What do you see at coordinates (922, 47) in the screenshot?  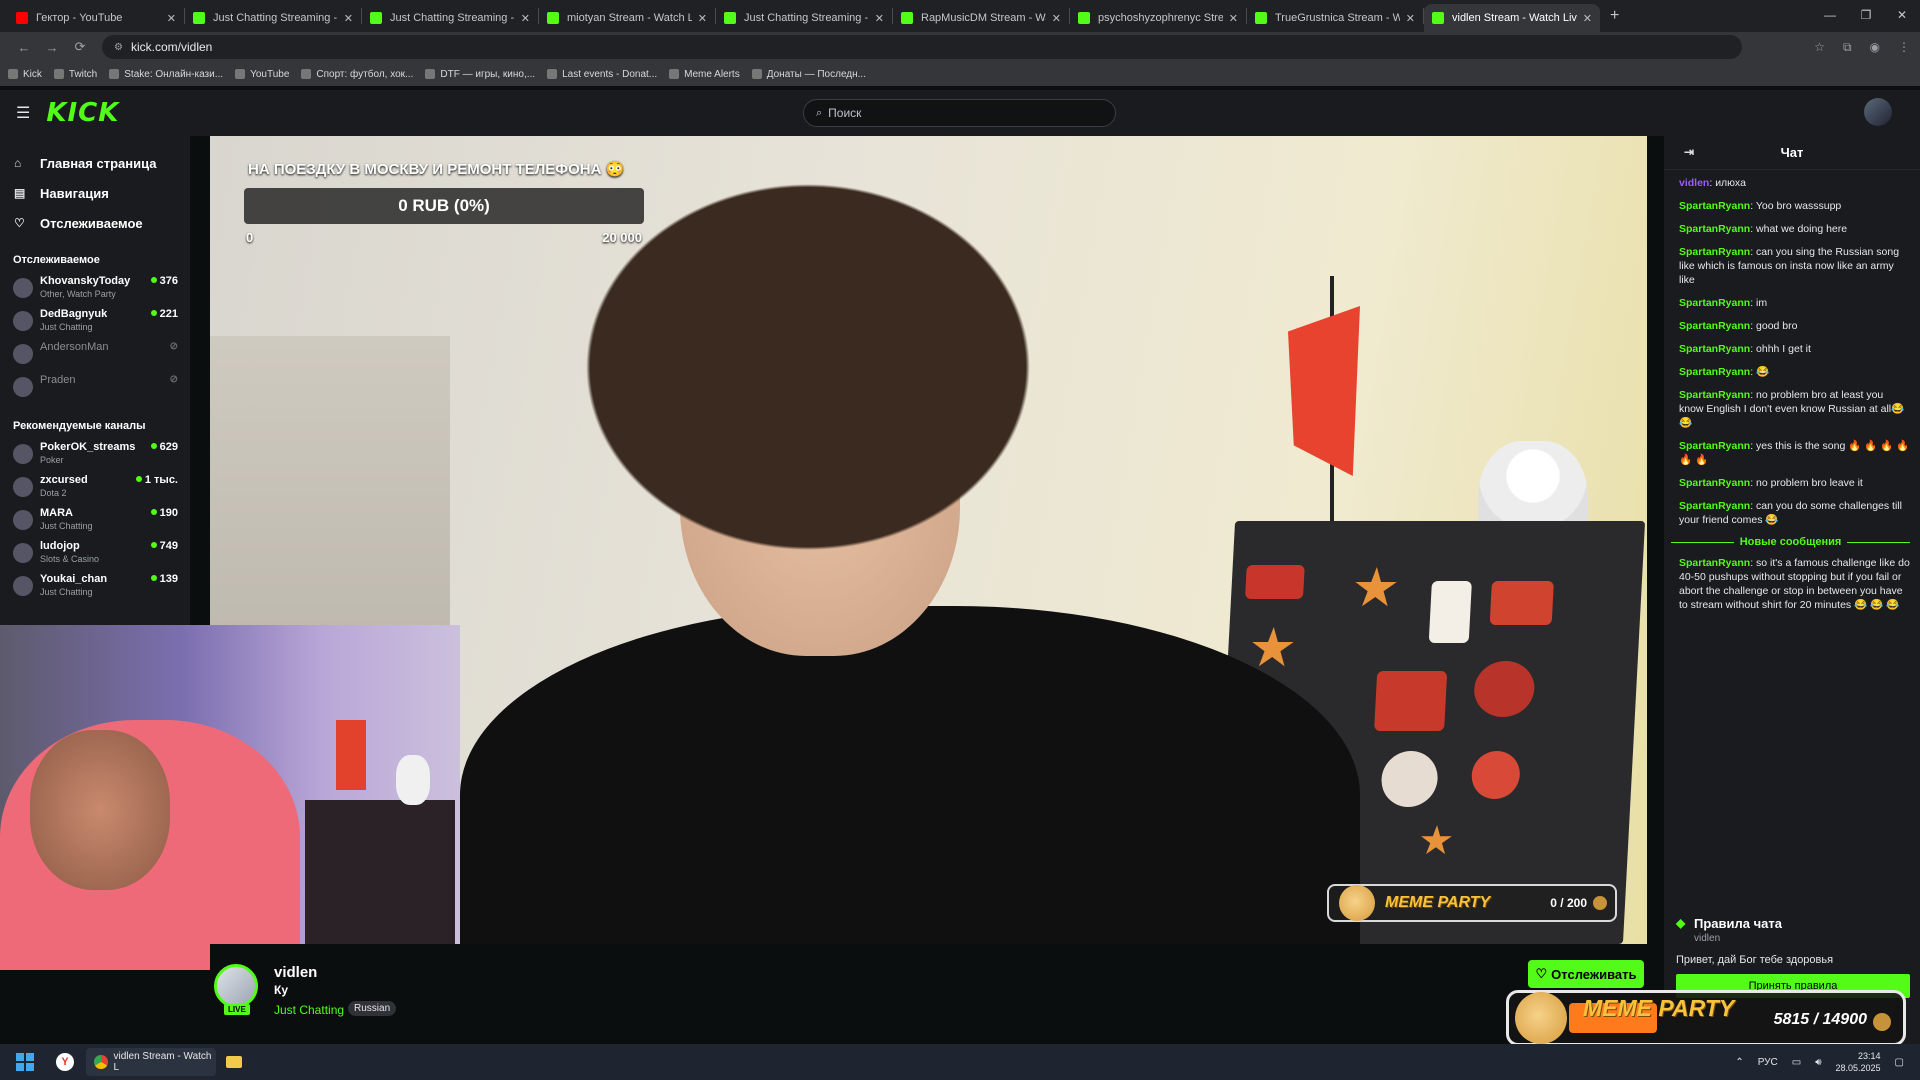 I see `url-input: ⚙ kick.com/vidlen` at bounding box center [922, 47].